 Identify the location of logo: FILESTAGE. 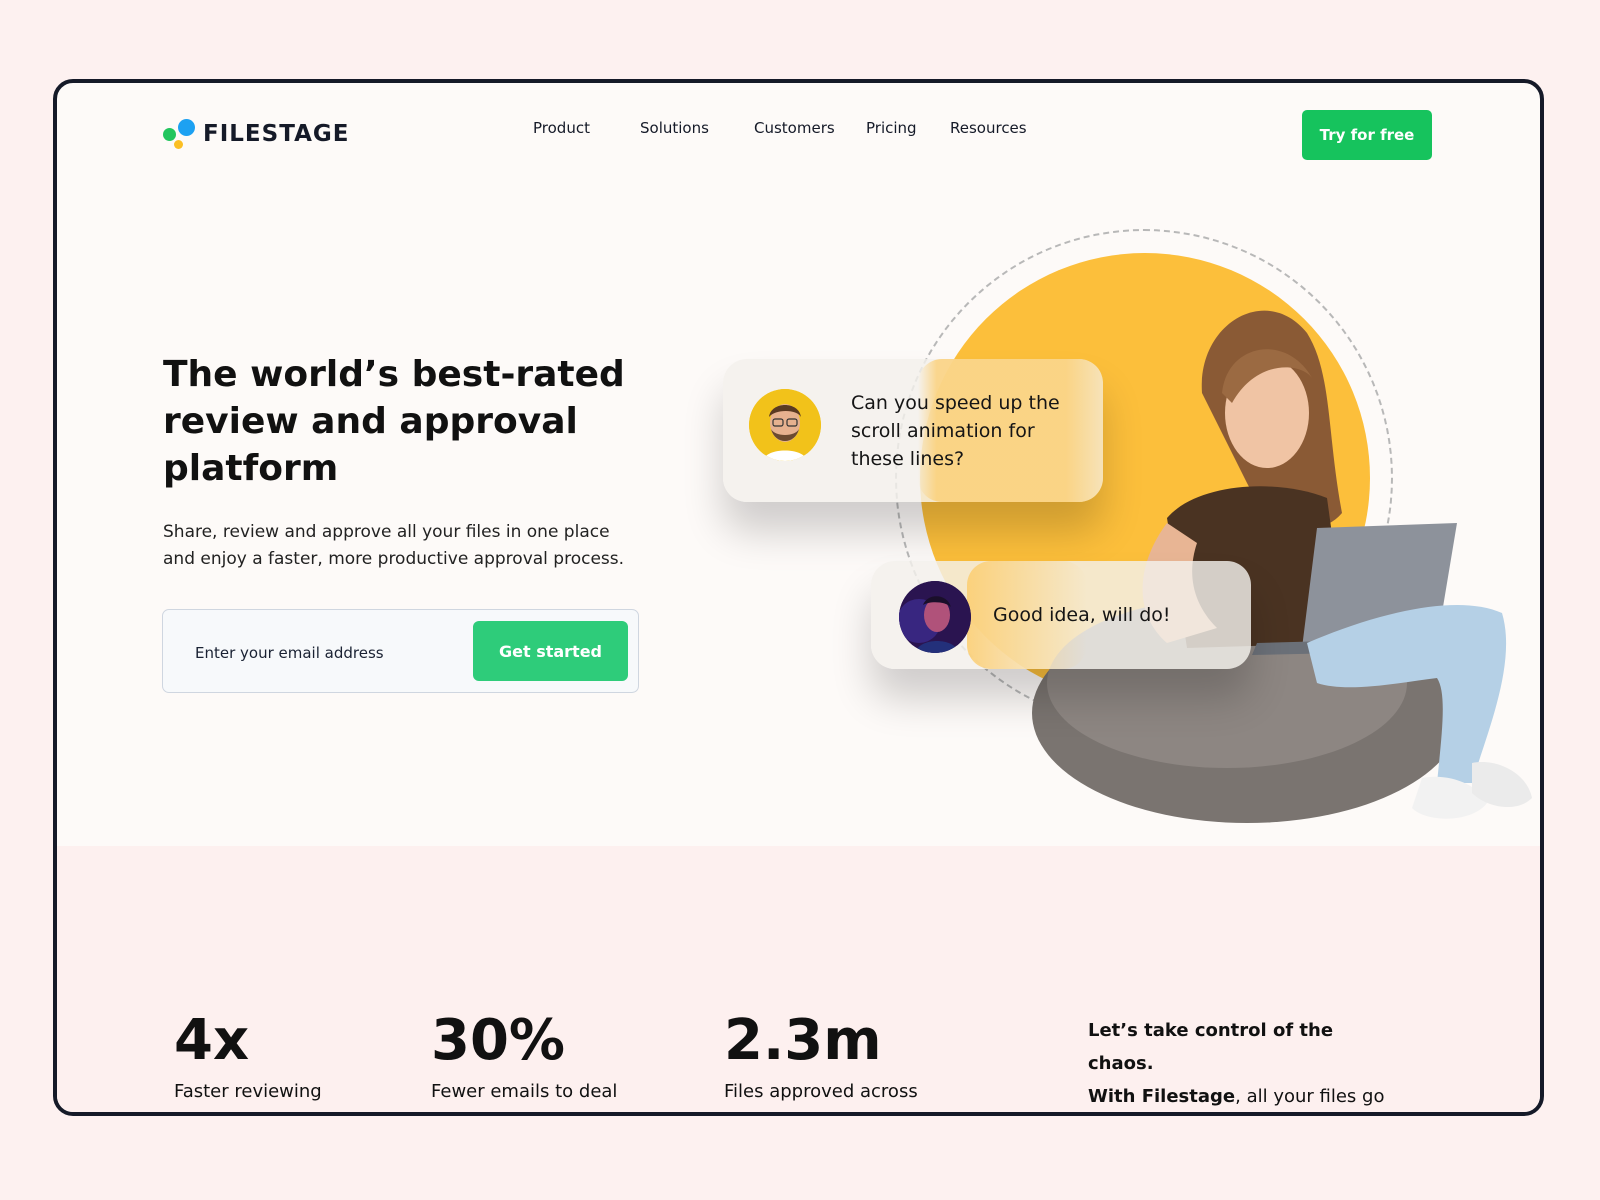
(256, 134).